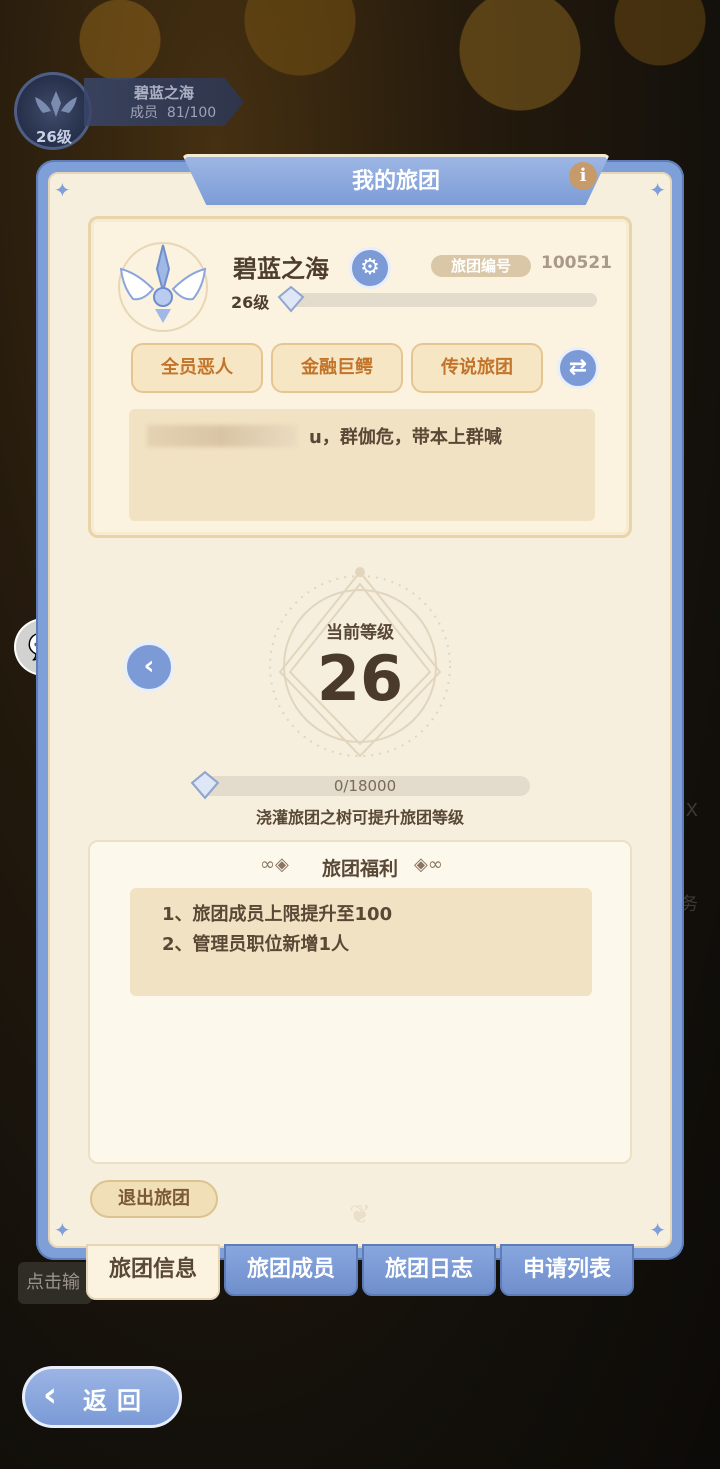 Image resolution: width=720 pixels, height=1469 pixels. Describe the element at coordinates (429, 1270) in the screenshot. I see `tab-guild-log: 旅团日志` at that location.